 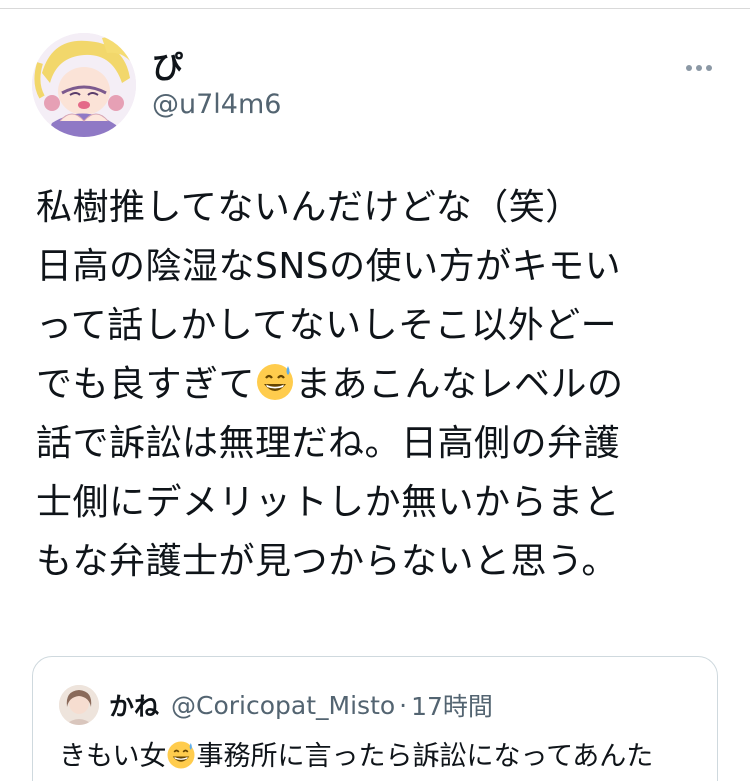 What do you see at coordinates (328, 443) in the screenshot?
I see `tweet-line: 話で訴訟は無理だね。日高側の弁護` at bounding box center [328, 443].